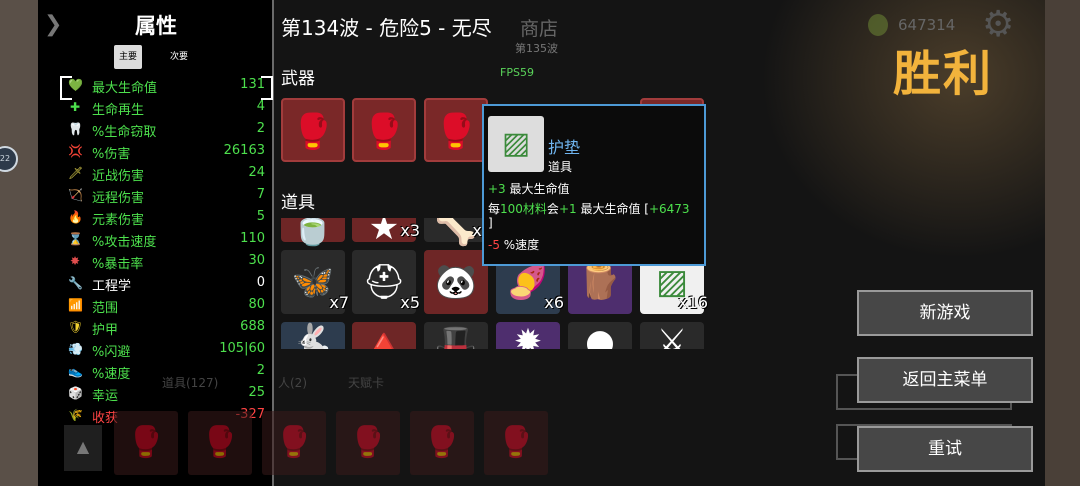 The height and width of the screenshot is (486, 1080). I want to click on ranged-icon: 🏹, so click(75, 195).